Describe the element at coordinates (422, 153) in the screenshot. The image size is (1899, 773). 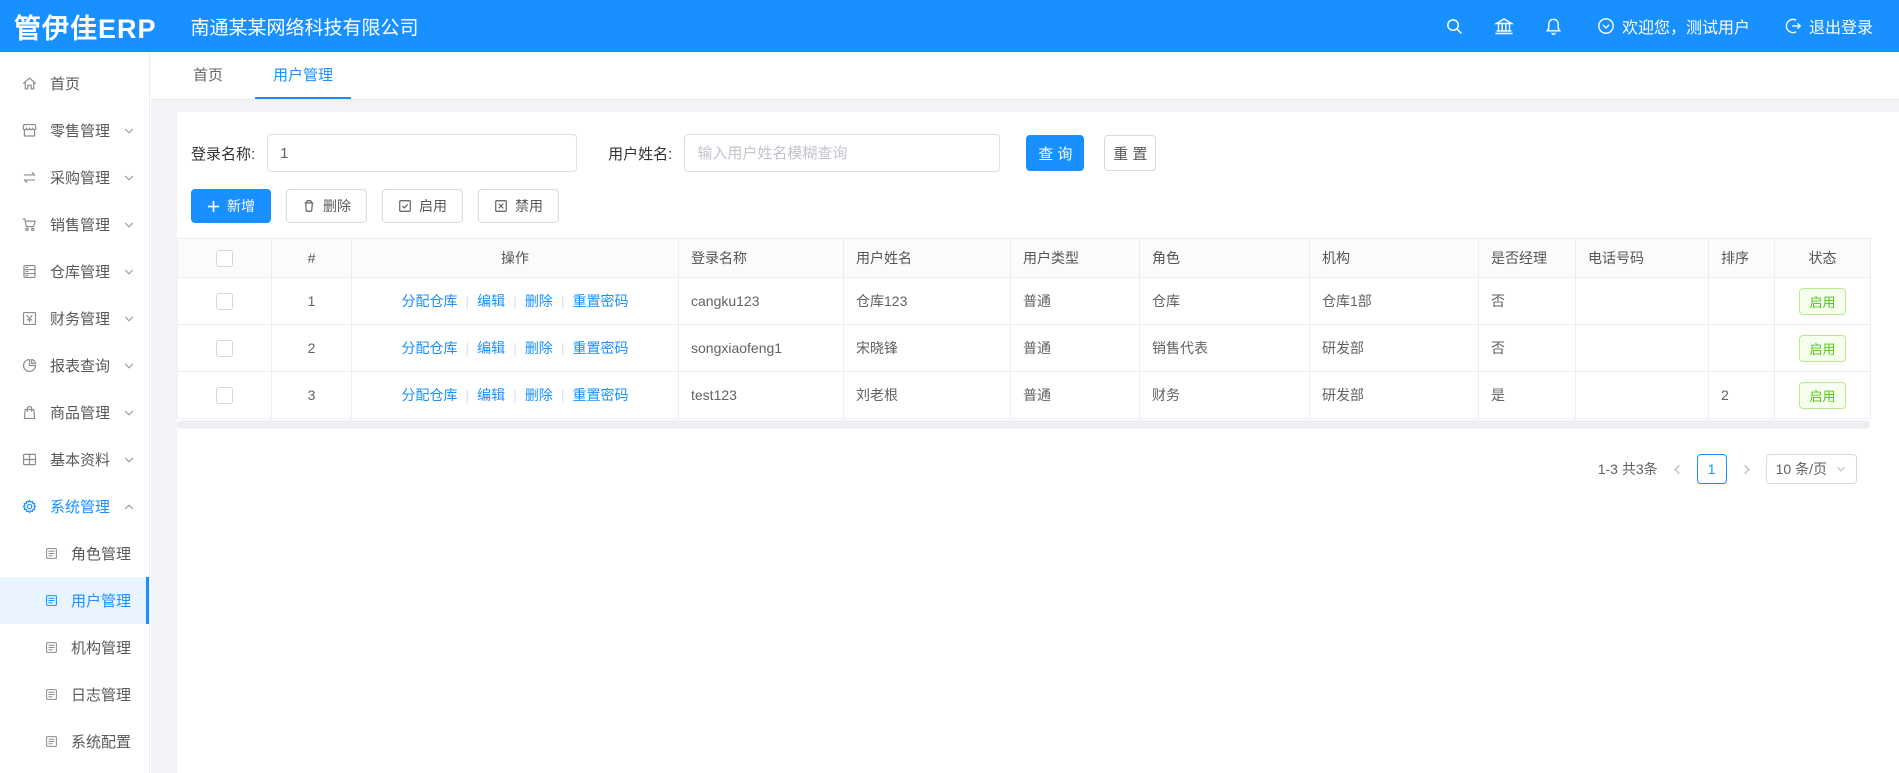
I see `login-name-input` at that location.